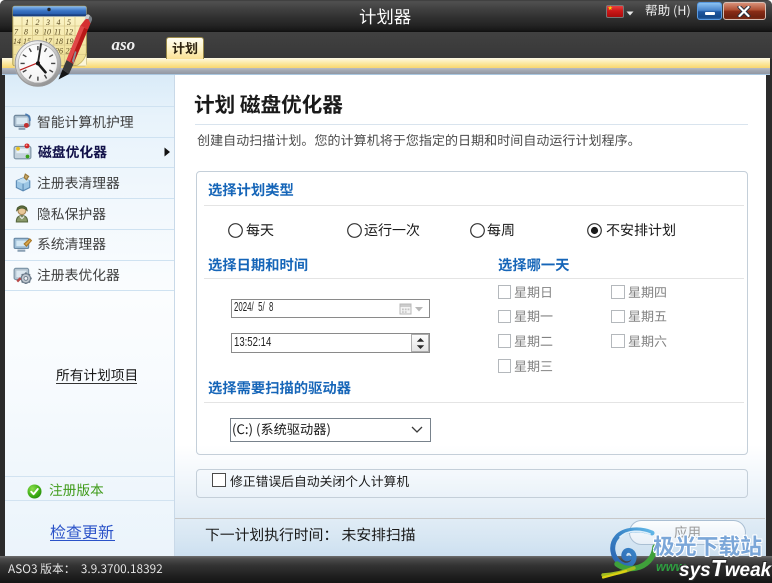 The width and height of the screenshot is (772, 583). What do you see at coordinates (59, 22) in the screenshot?
I see `svg-text: 4` at bounding box center [59, 22].